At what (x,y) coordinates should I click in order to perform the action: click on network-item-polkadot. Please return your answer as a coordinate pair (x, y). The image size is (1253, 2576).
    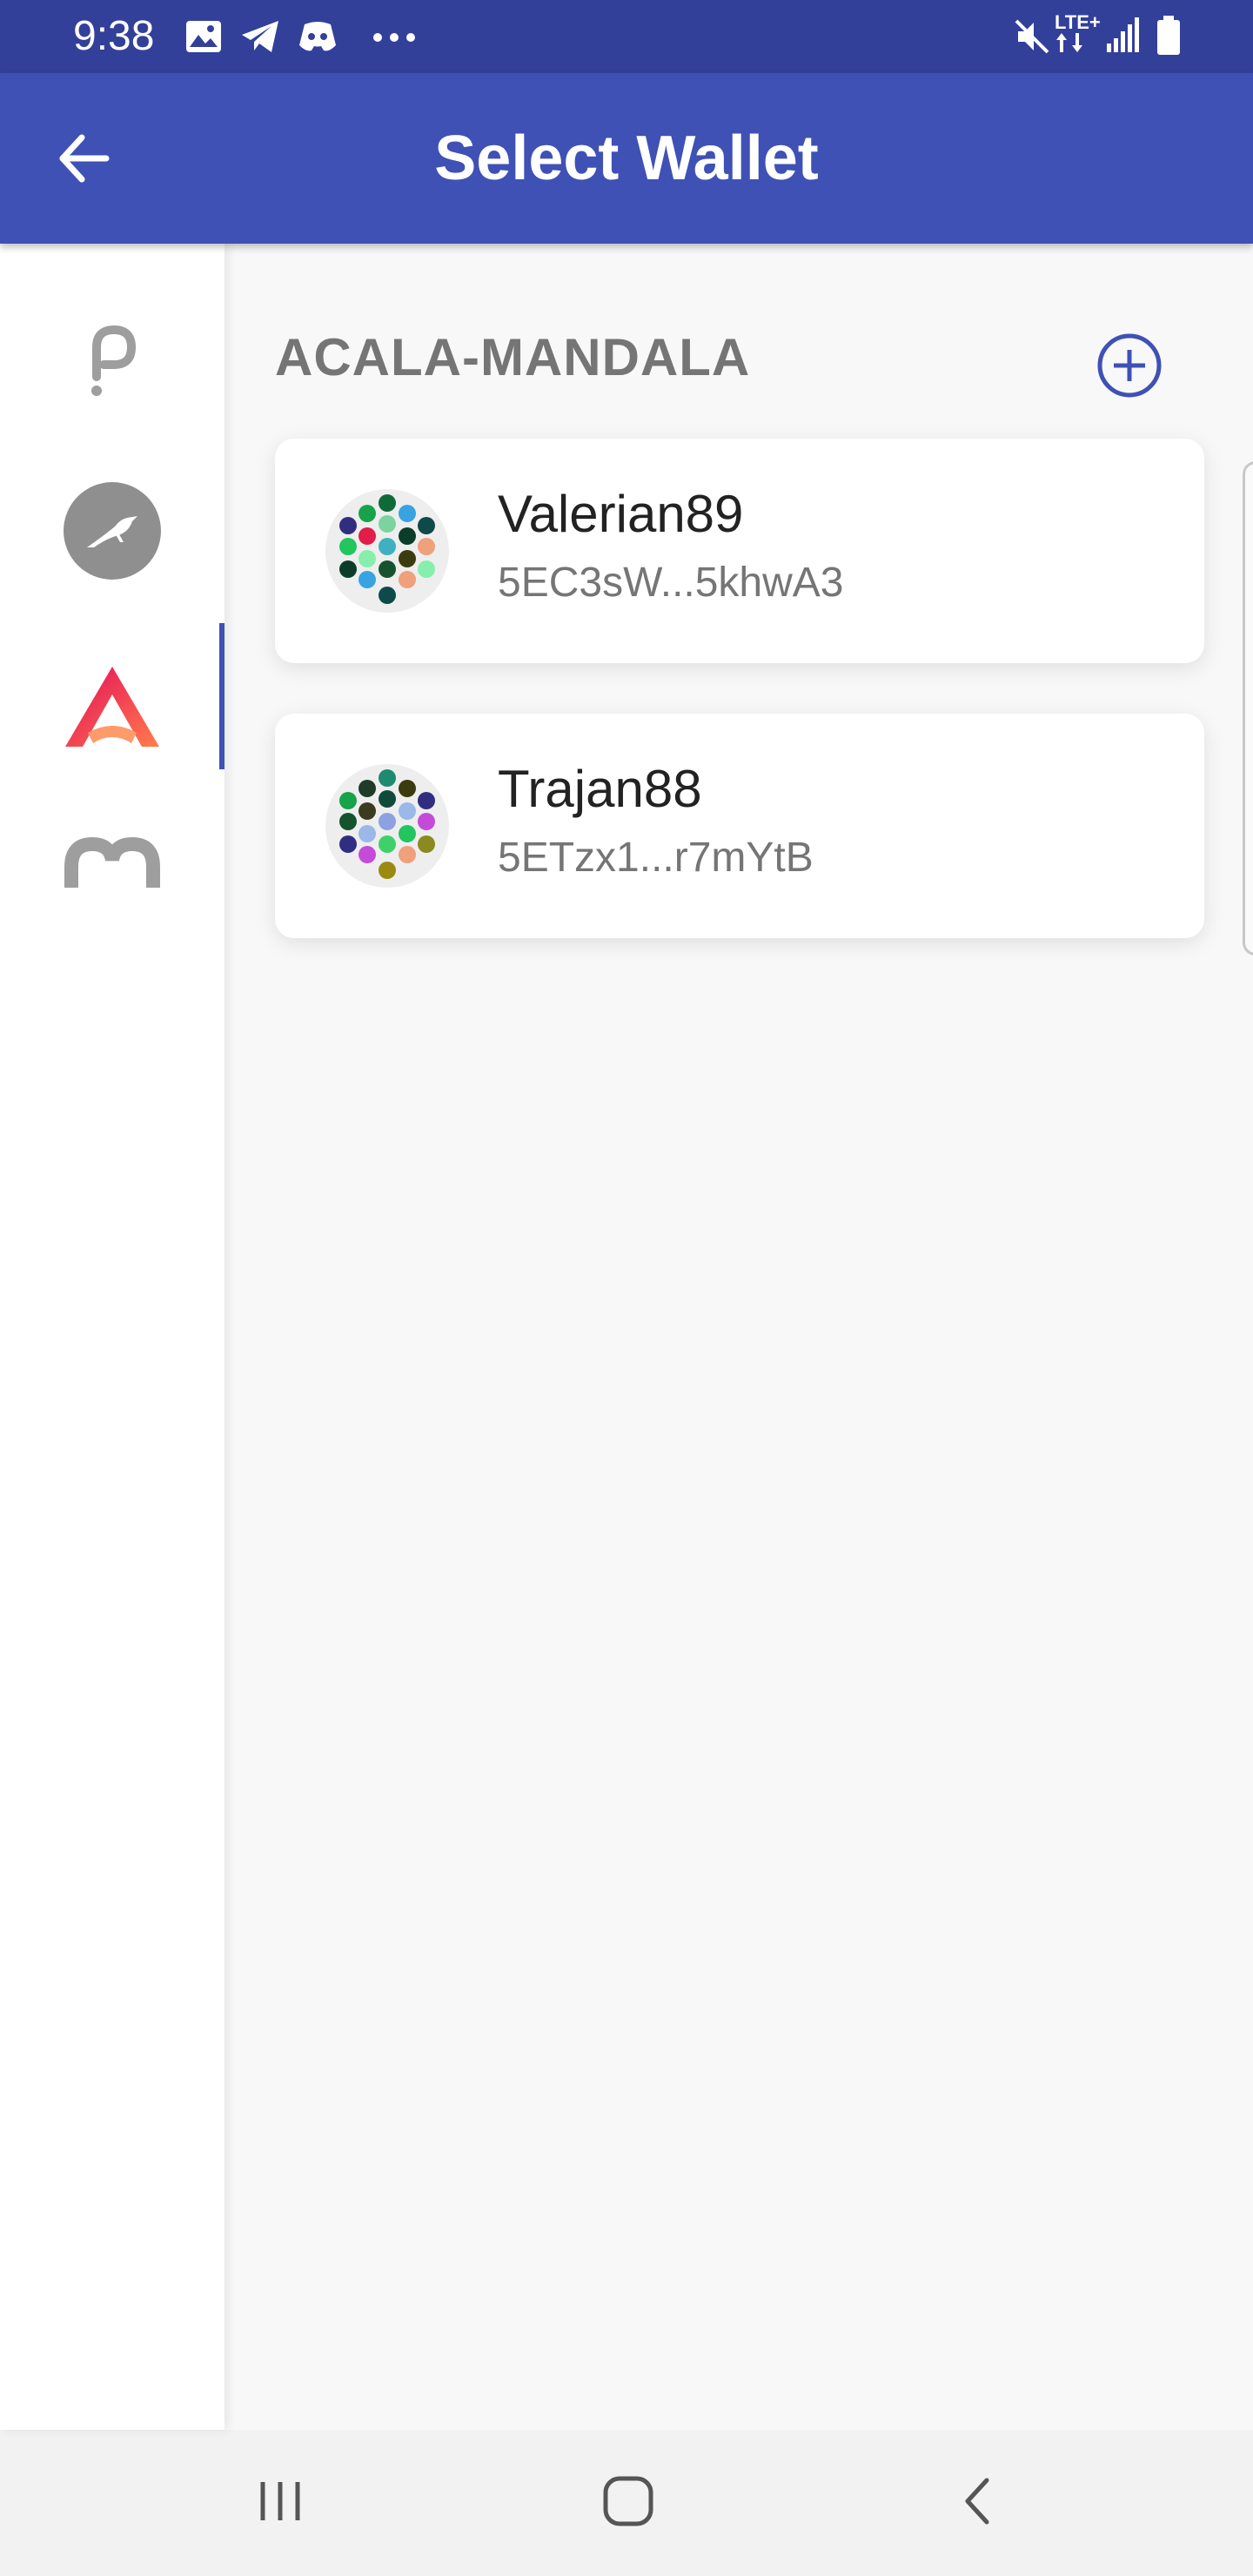
    Looking at the image, I should click on (112, 362).